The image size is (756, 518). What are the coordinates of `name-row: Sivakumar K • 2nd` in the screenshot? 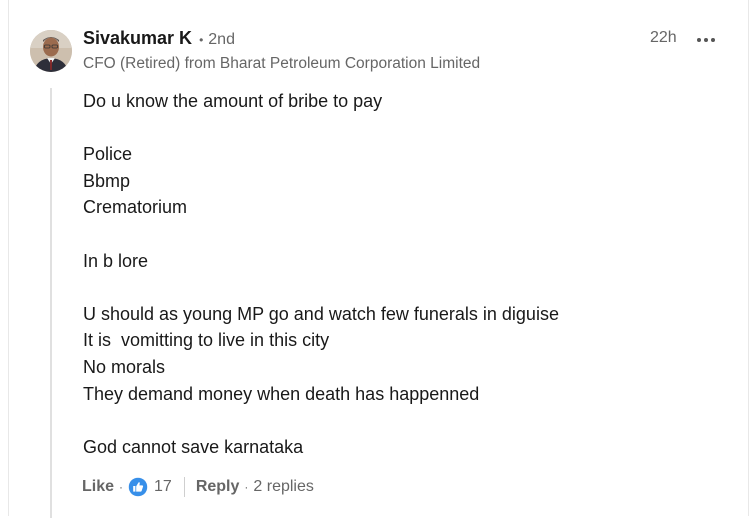 It's located at (393, 41).